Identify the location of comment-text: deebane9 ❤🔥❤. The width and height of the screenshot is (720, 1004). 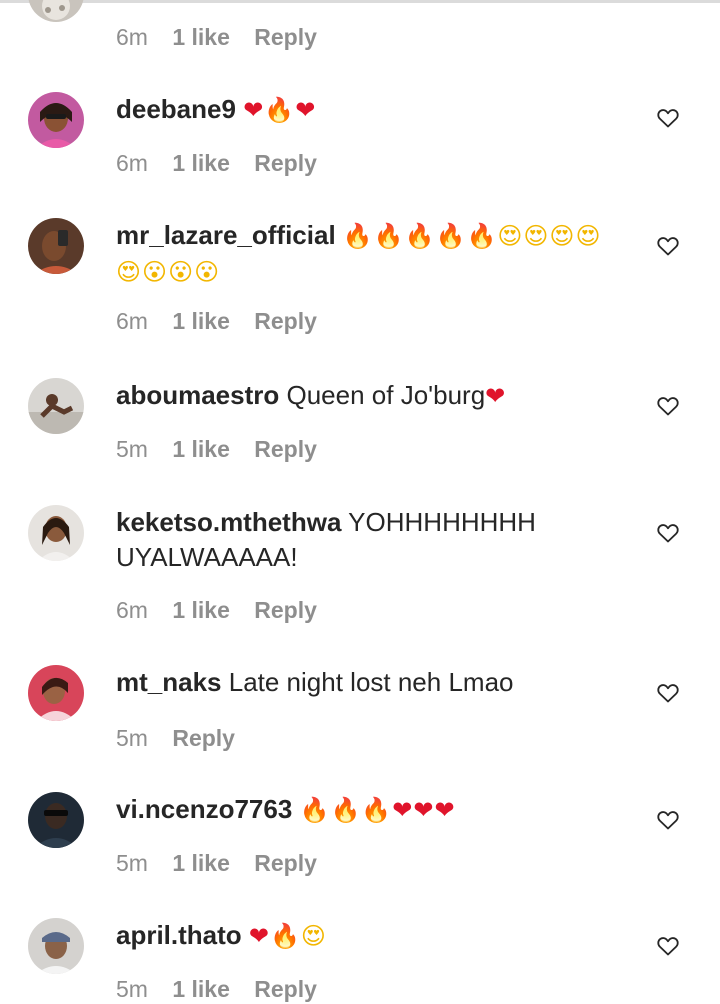
(371, 110).